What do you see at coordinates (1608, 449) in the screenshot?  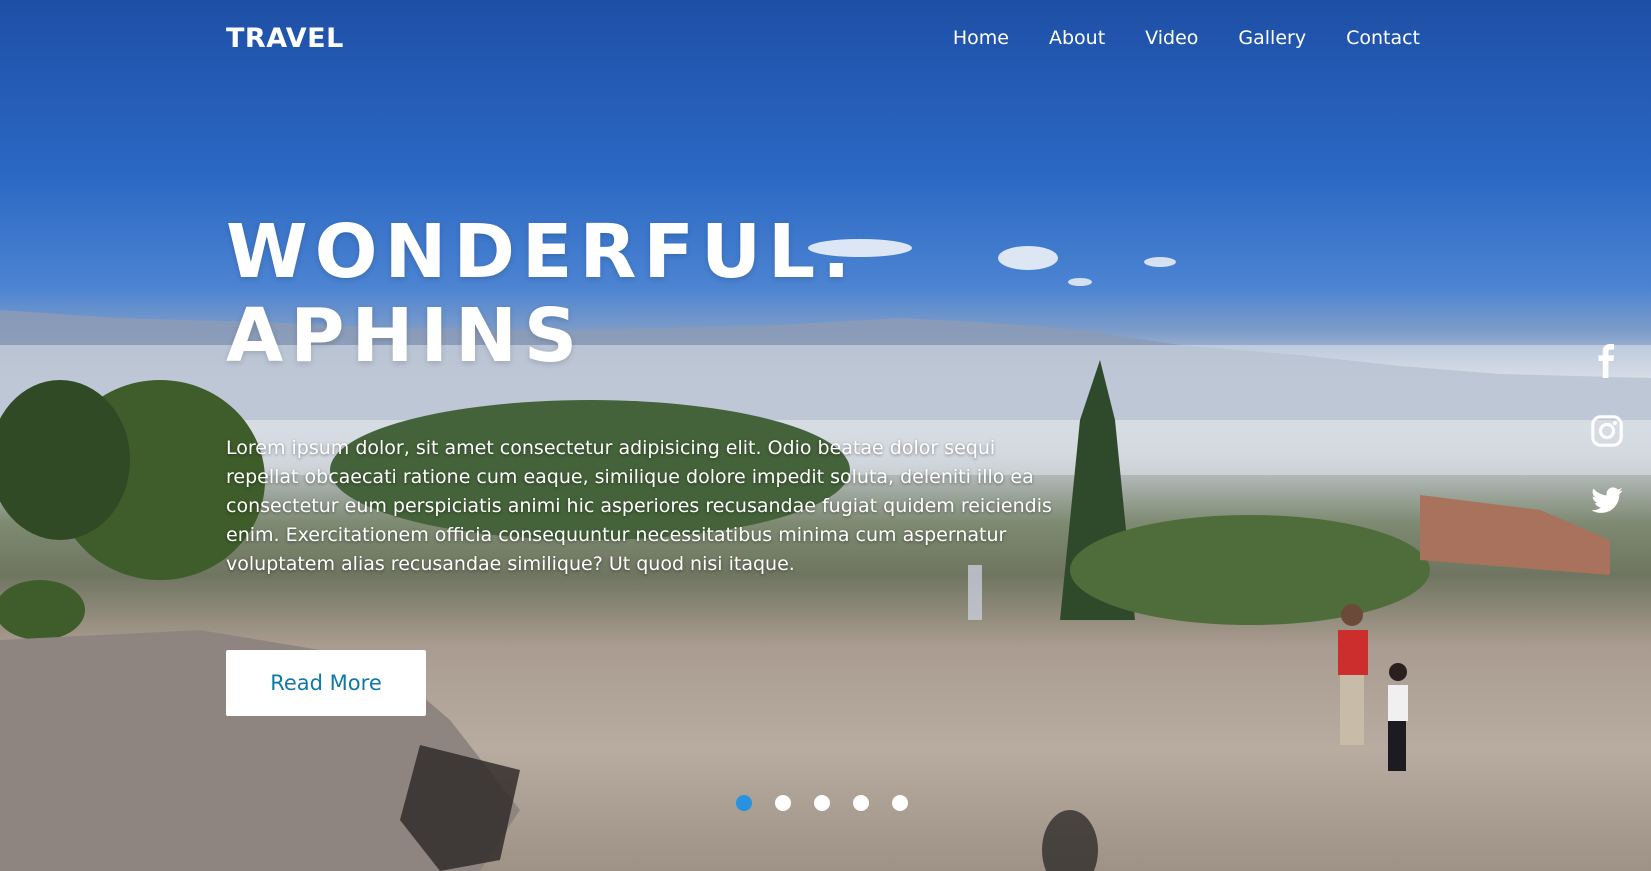 I see `social-links` at bounding box center [1608, 449].